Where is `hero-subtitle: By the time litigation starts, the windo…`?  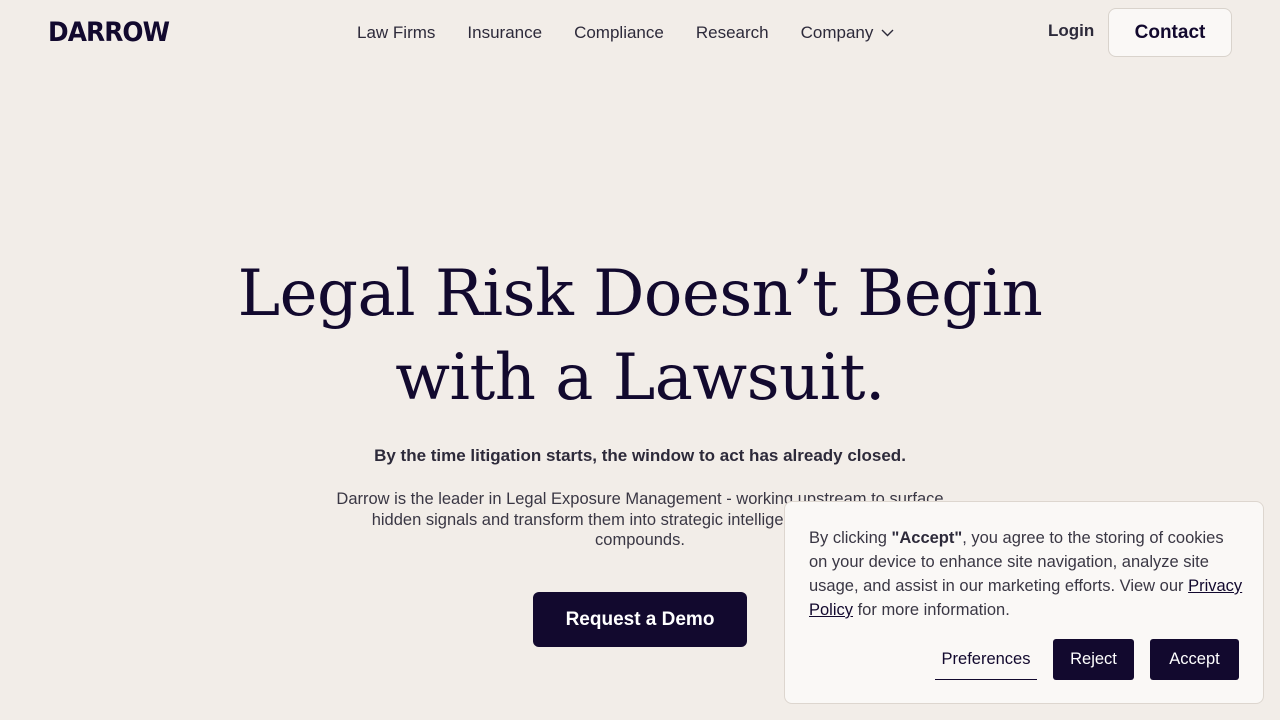
hero-subtitle: By the time litigation starts, the windo… is located at coordinates (640, 455).